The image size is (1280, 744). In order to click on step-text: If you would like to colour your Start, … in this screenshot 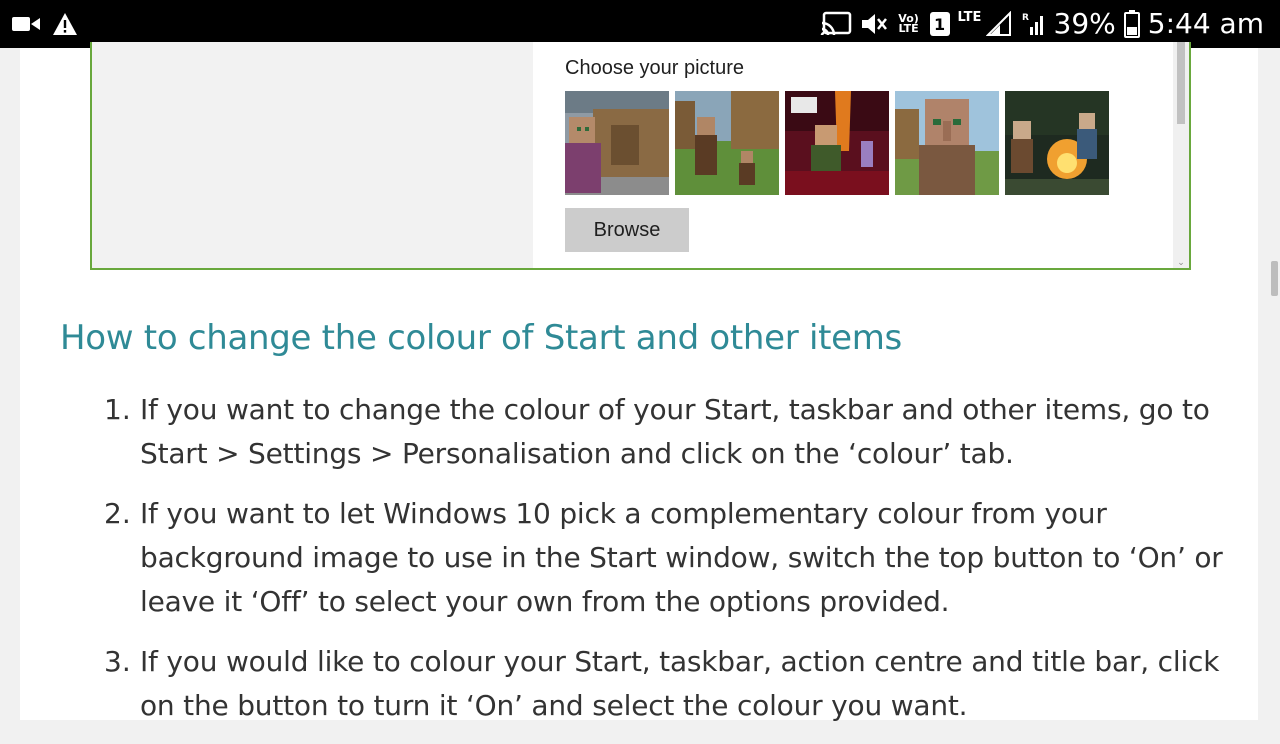, I will do `click(680, 683)`.